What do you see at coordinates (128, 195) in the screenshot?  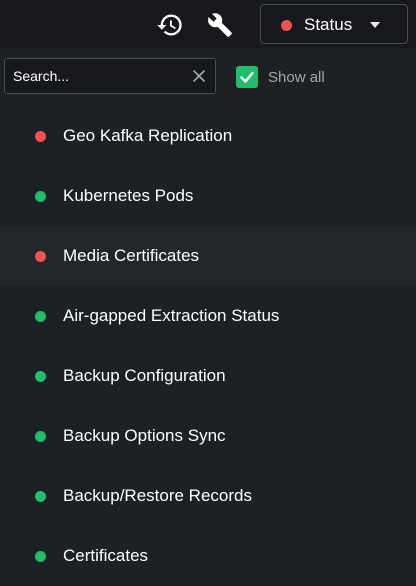 I see `list-item-label: Kubernetes Pods` at bounding box center [128, 195].